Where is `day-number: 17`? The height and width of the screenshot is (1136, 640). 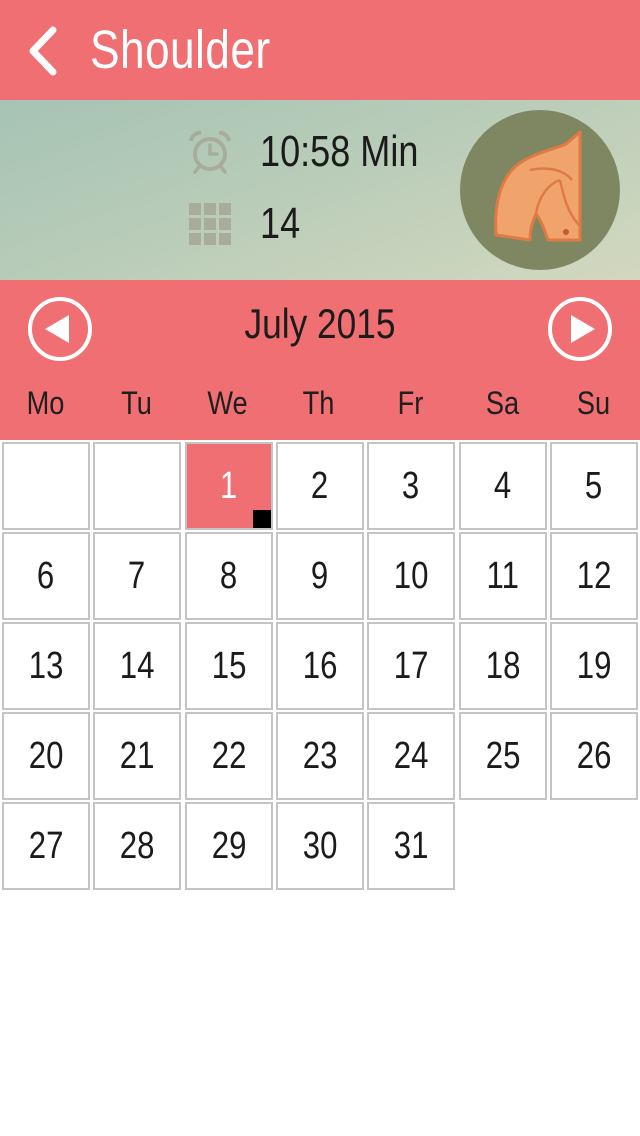
day-number: 17 is located at coordinates (411, 665).